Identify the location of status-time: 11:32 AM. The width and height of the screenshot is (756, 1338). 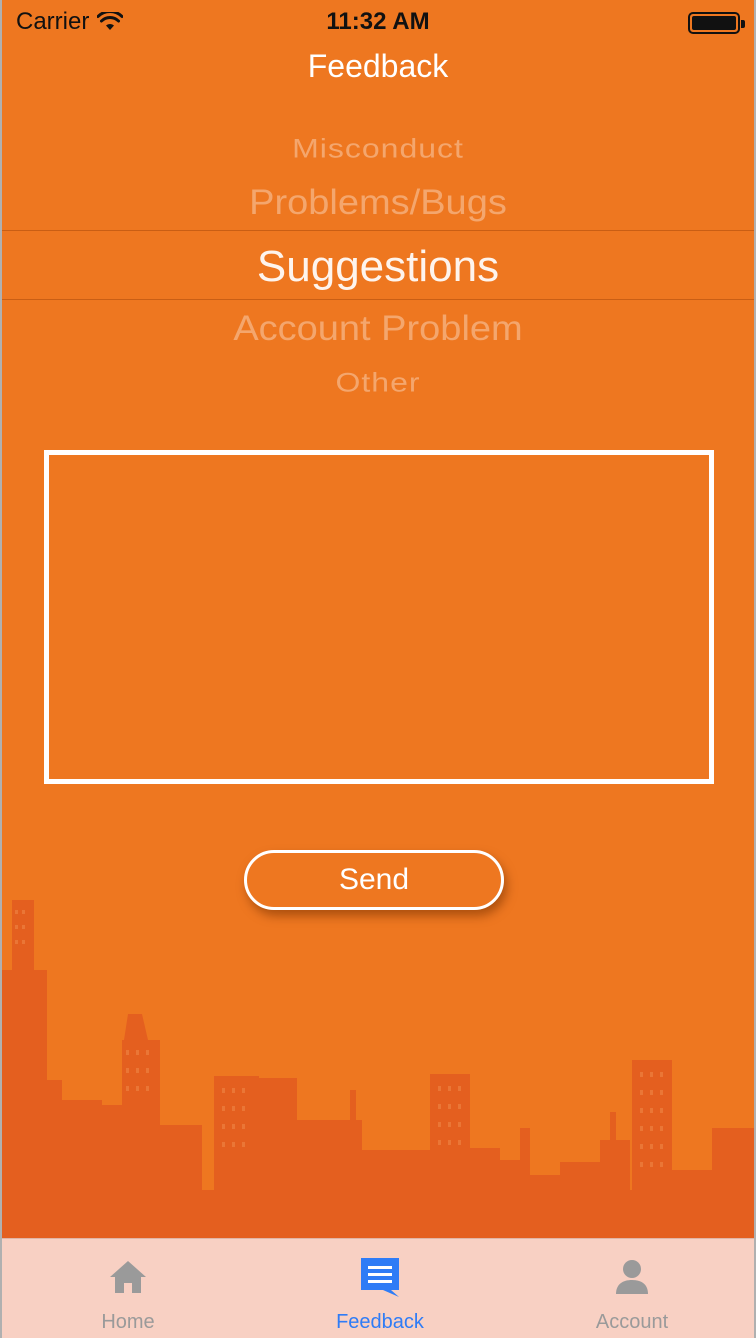
(378, 21).